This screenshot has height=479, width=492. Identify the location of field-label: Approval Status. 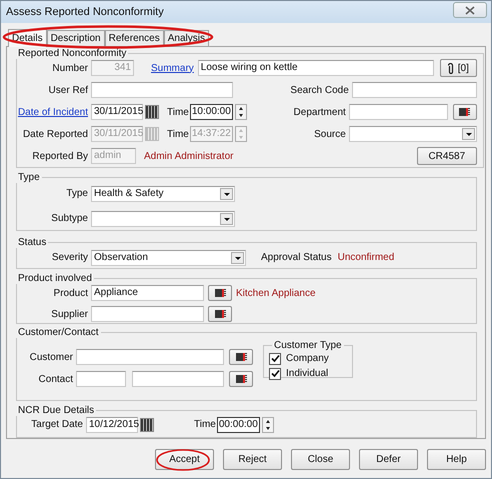
(296, 258).